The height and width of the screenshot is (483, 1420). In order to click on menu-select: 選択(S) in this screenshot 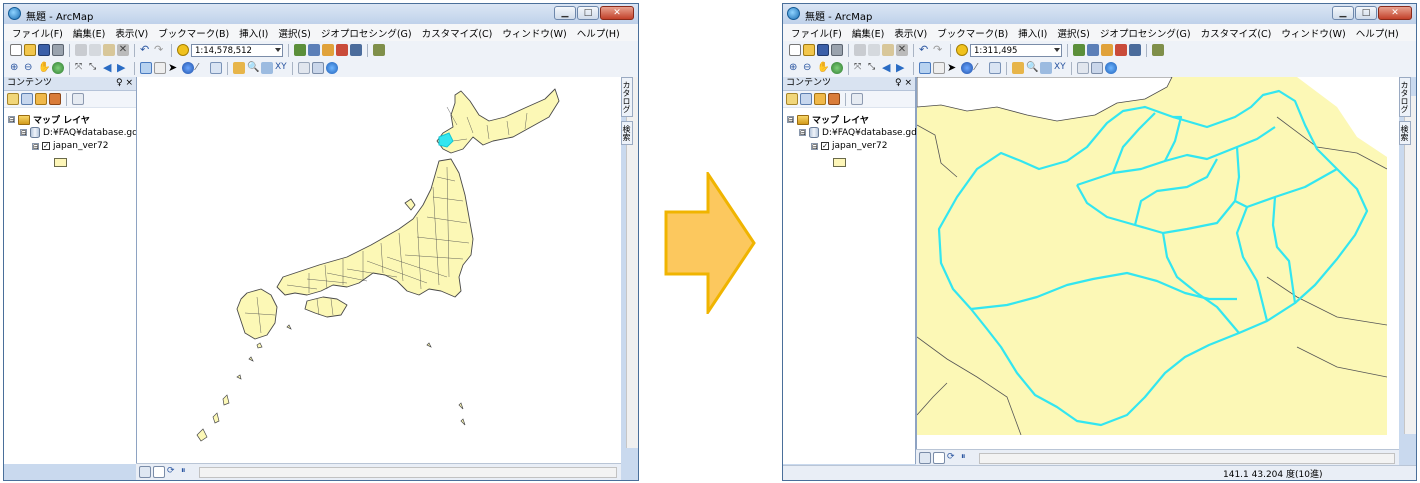, I will do `click(1073, 33)`.